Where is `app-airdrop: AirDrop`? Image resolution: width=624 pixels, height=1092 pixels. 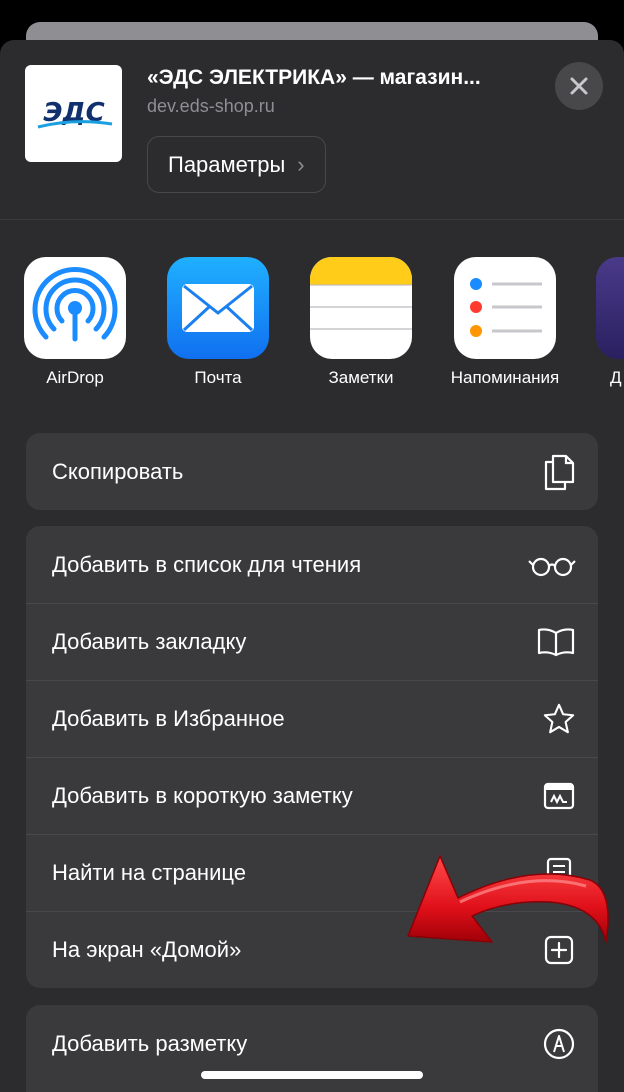 app-airdrop: AirDrop is located at coordinates (75, 322).